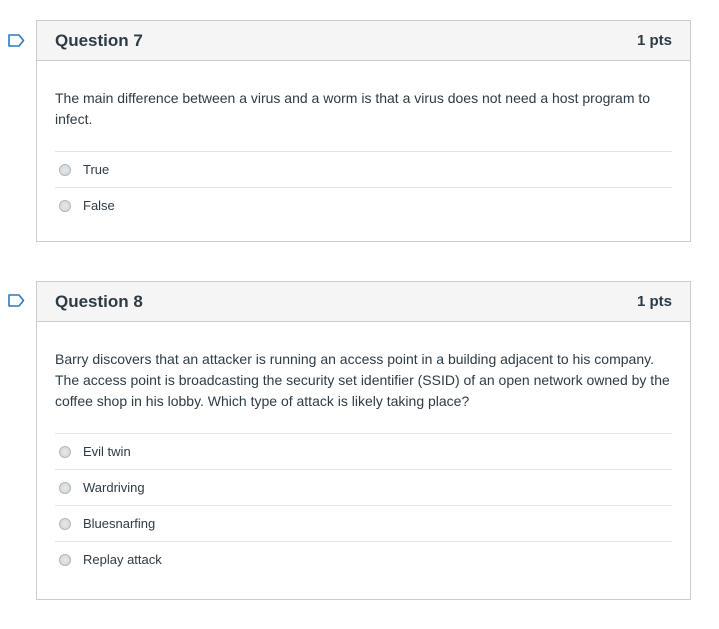  What do you see at coordinates (114, 487) in the screenshot?
I see `answer-label: Wardriving` at bounding box center [114, 487].